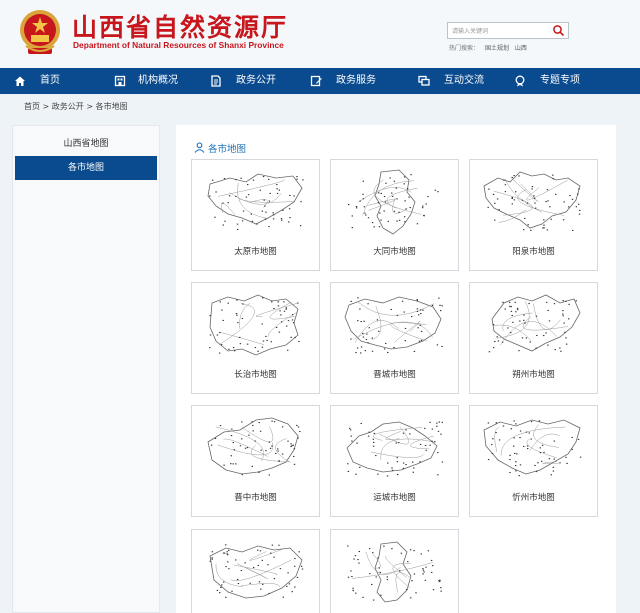  Describe the element at coordinates (533, 497) in the screenshot. I see `map-card-label: 忻州市地图` at that location.